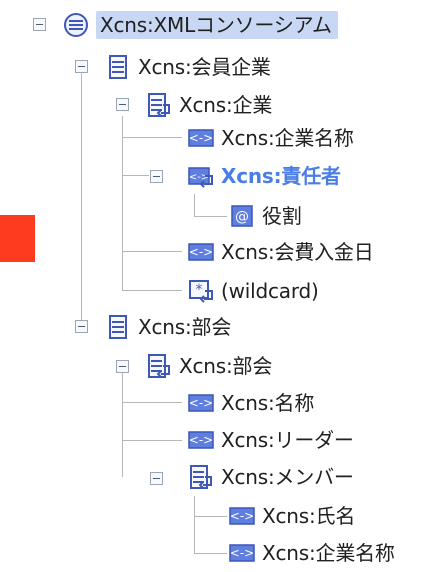 This screenshot has width=427, height=572. What do you see at coordinates (281, 176) in the screenshot?
I see `tree-node-label: Xcns:責任者` at bounding box center [281, 176].